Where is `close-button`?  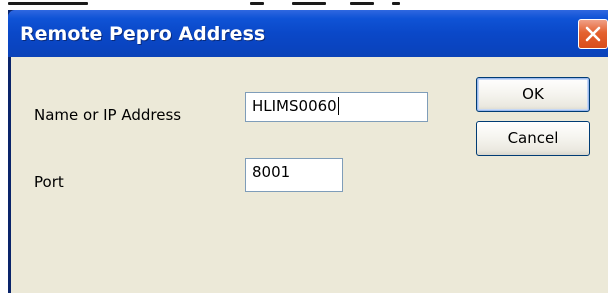 close-button is located at coordinates (593, 34).